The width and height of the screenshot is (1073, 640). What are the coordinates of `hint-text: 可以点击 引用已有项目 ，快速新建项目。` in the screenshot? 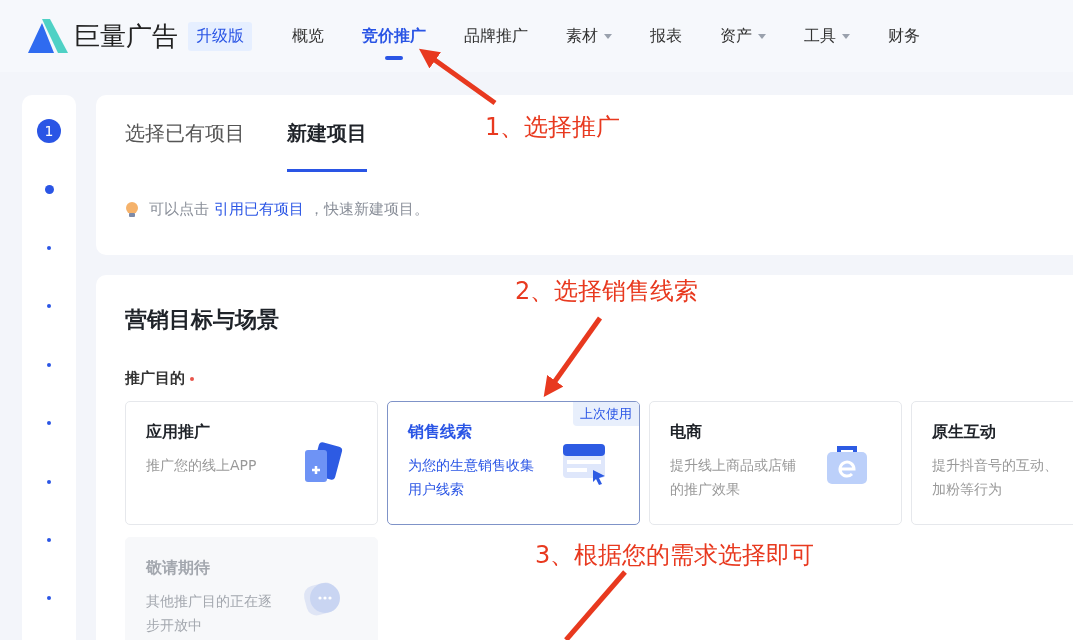 It's located at (289, 209).